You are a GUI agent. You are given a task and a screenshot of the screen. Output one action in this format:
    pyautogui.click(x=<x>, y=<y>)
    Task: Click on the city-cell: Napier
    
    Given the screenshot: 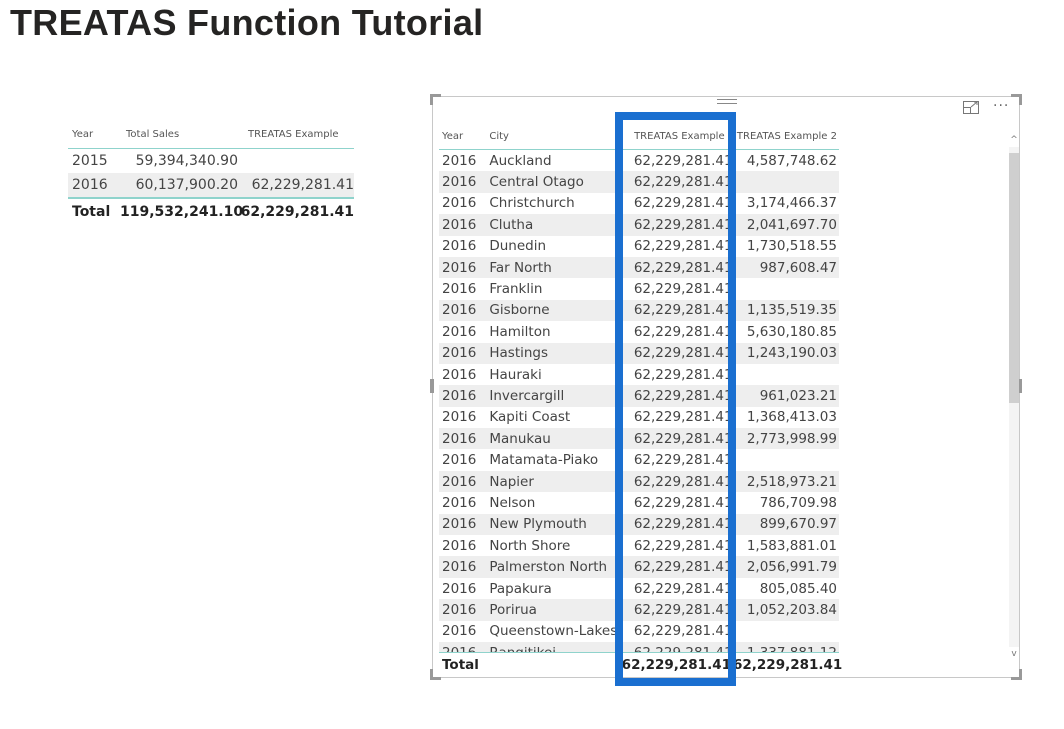 What is the action you would take?
    pyautogui.click(x=511, y=481)
    